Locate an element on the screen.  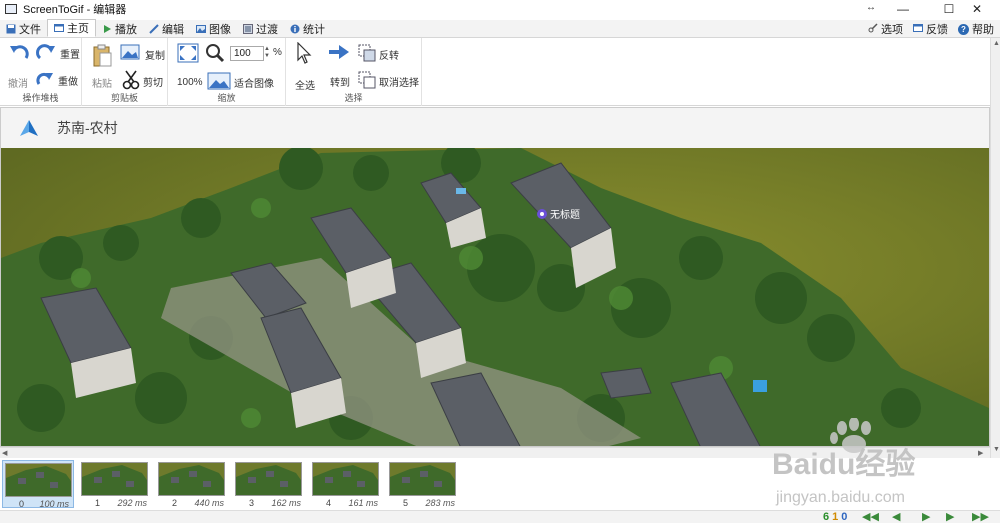
top-right-menu: 选项 反馈 ? 帮助 is located at coordinates (931, 29).